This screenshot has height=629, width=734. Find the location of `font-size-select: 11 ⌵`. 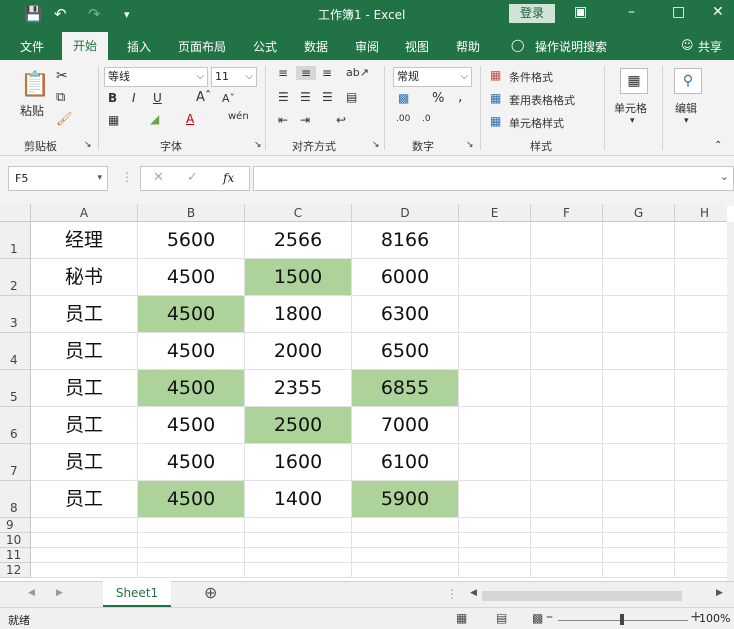

font-size-select: 11 ⌵ is located at coordinates (234, 77).